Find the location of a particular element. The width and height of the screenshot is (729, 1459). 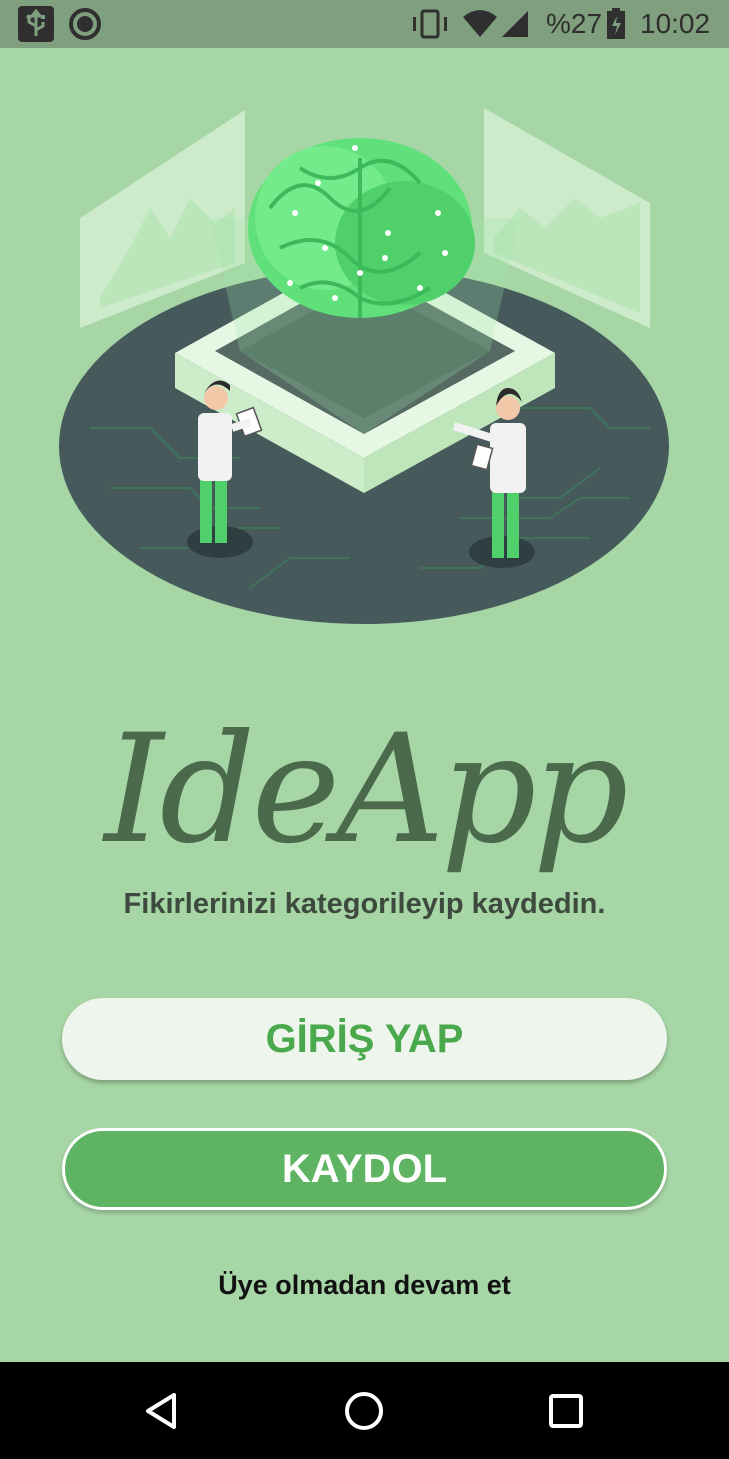

register-button: KAYDOL is located at coordinates (364, 1169).